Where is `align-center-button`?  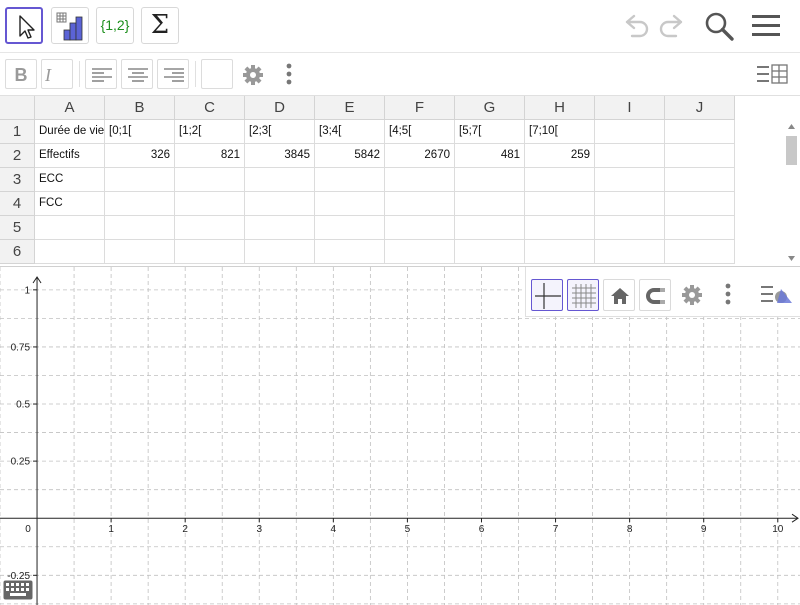 align-center-button is located at coordinates (137, 74).